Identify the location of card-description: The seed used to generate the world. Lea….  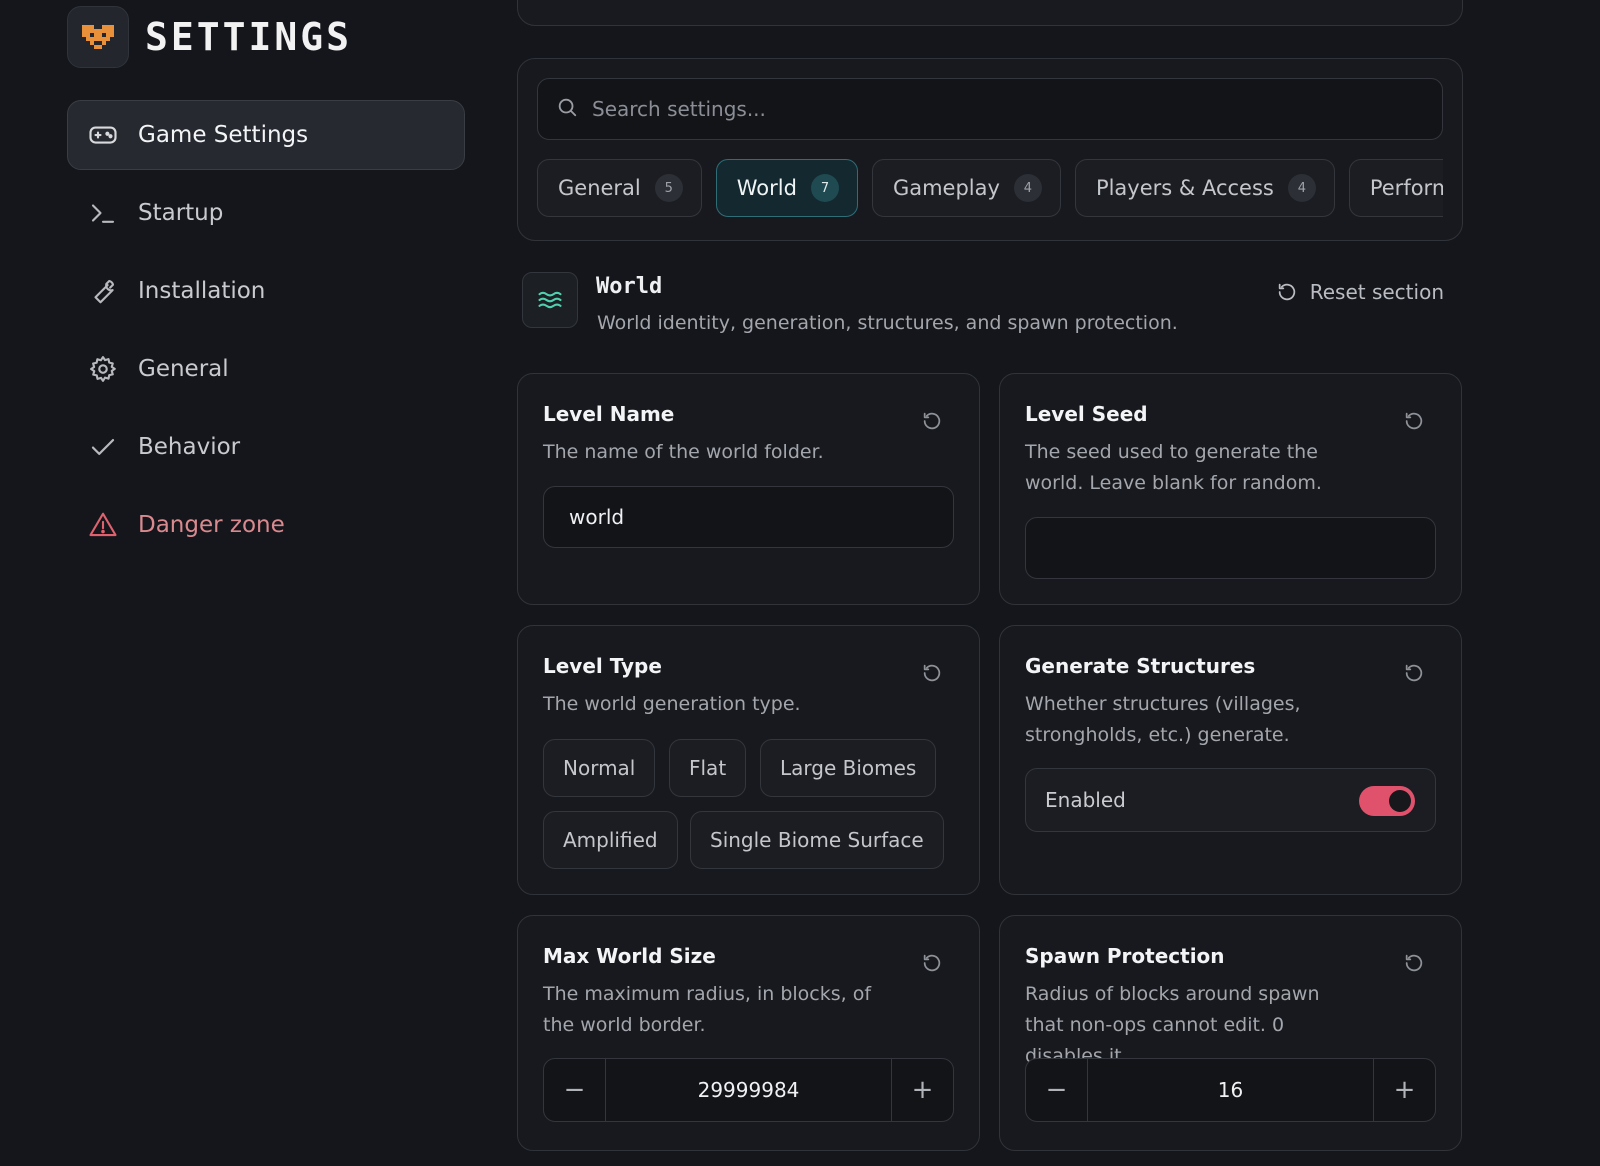
(1173, 467).